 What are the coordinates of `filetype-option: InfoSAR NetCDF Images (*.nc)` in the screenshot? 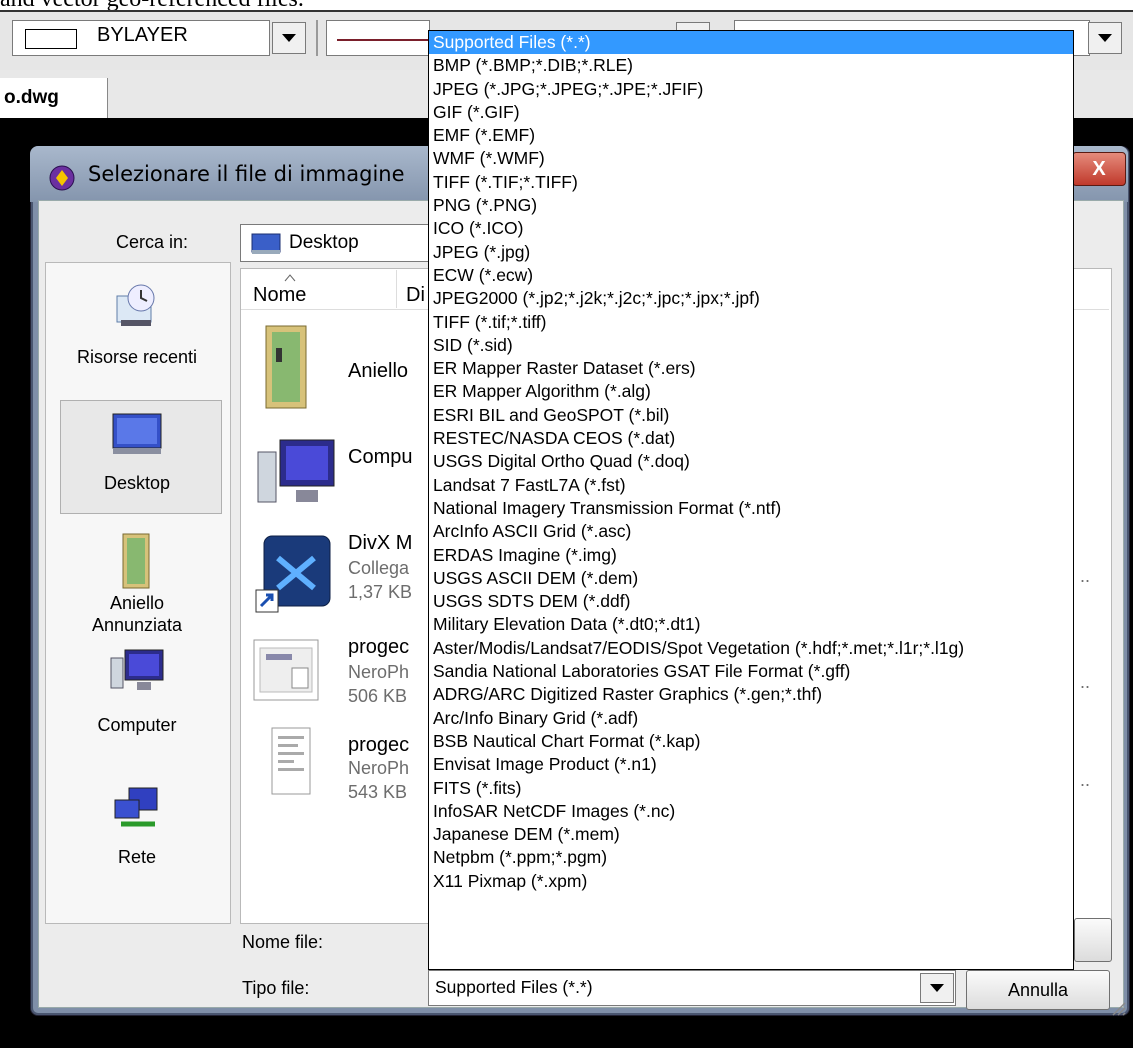 It's located at (751, 811).